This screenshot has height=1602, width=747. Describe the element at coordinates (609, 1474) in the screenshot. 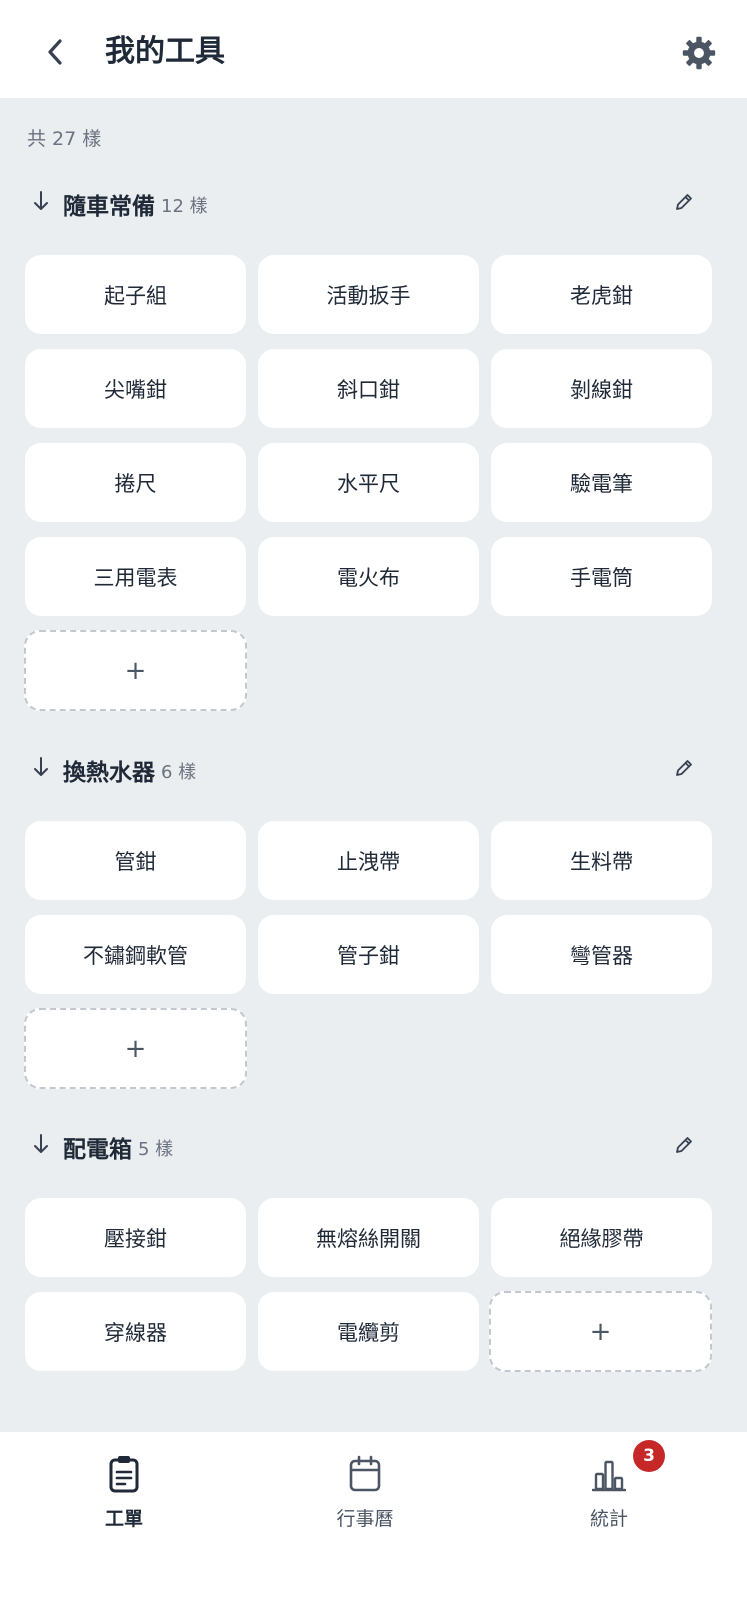

I see `bar-chart-icon` at that location.